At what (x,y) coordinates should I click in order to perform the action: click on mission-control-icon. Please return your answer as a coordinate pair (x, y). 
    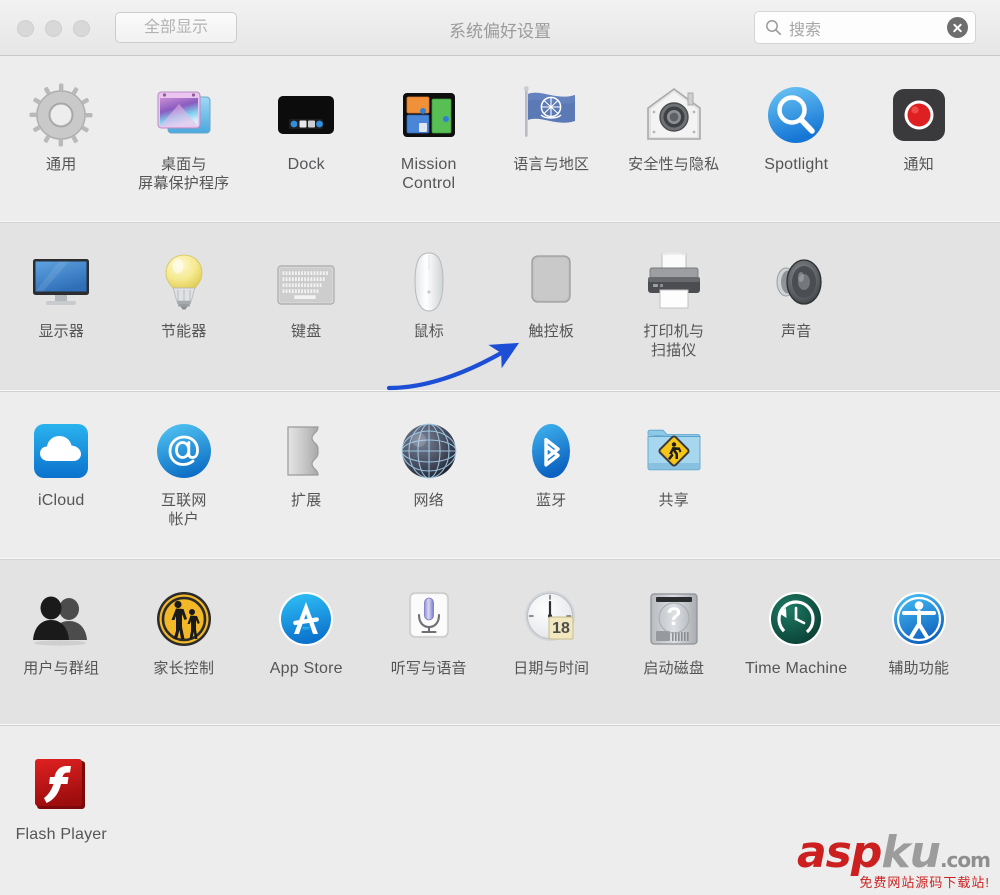
    Looking at the image, I should click on (428, 115).